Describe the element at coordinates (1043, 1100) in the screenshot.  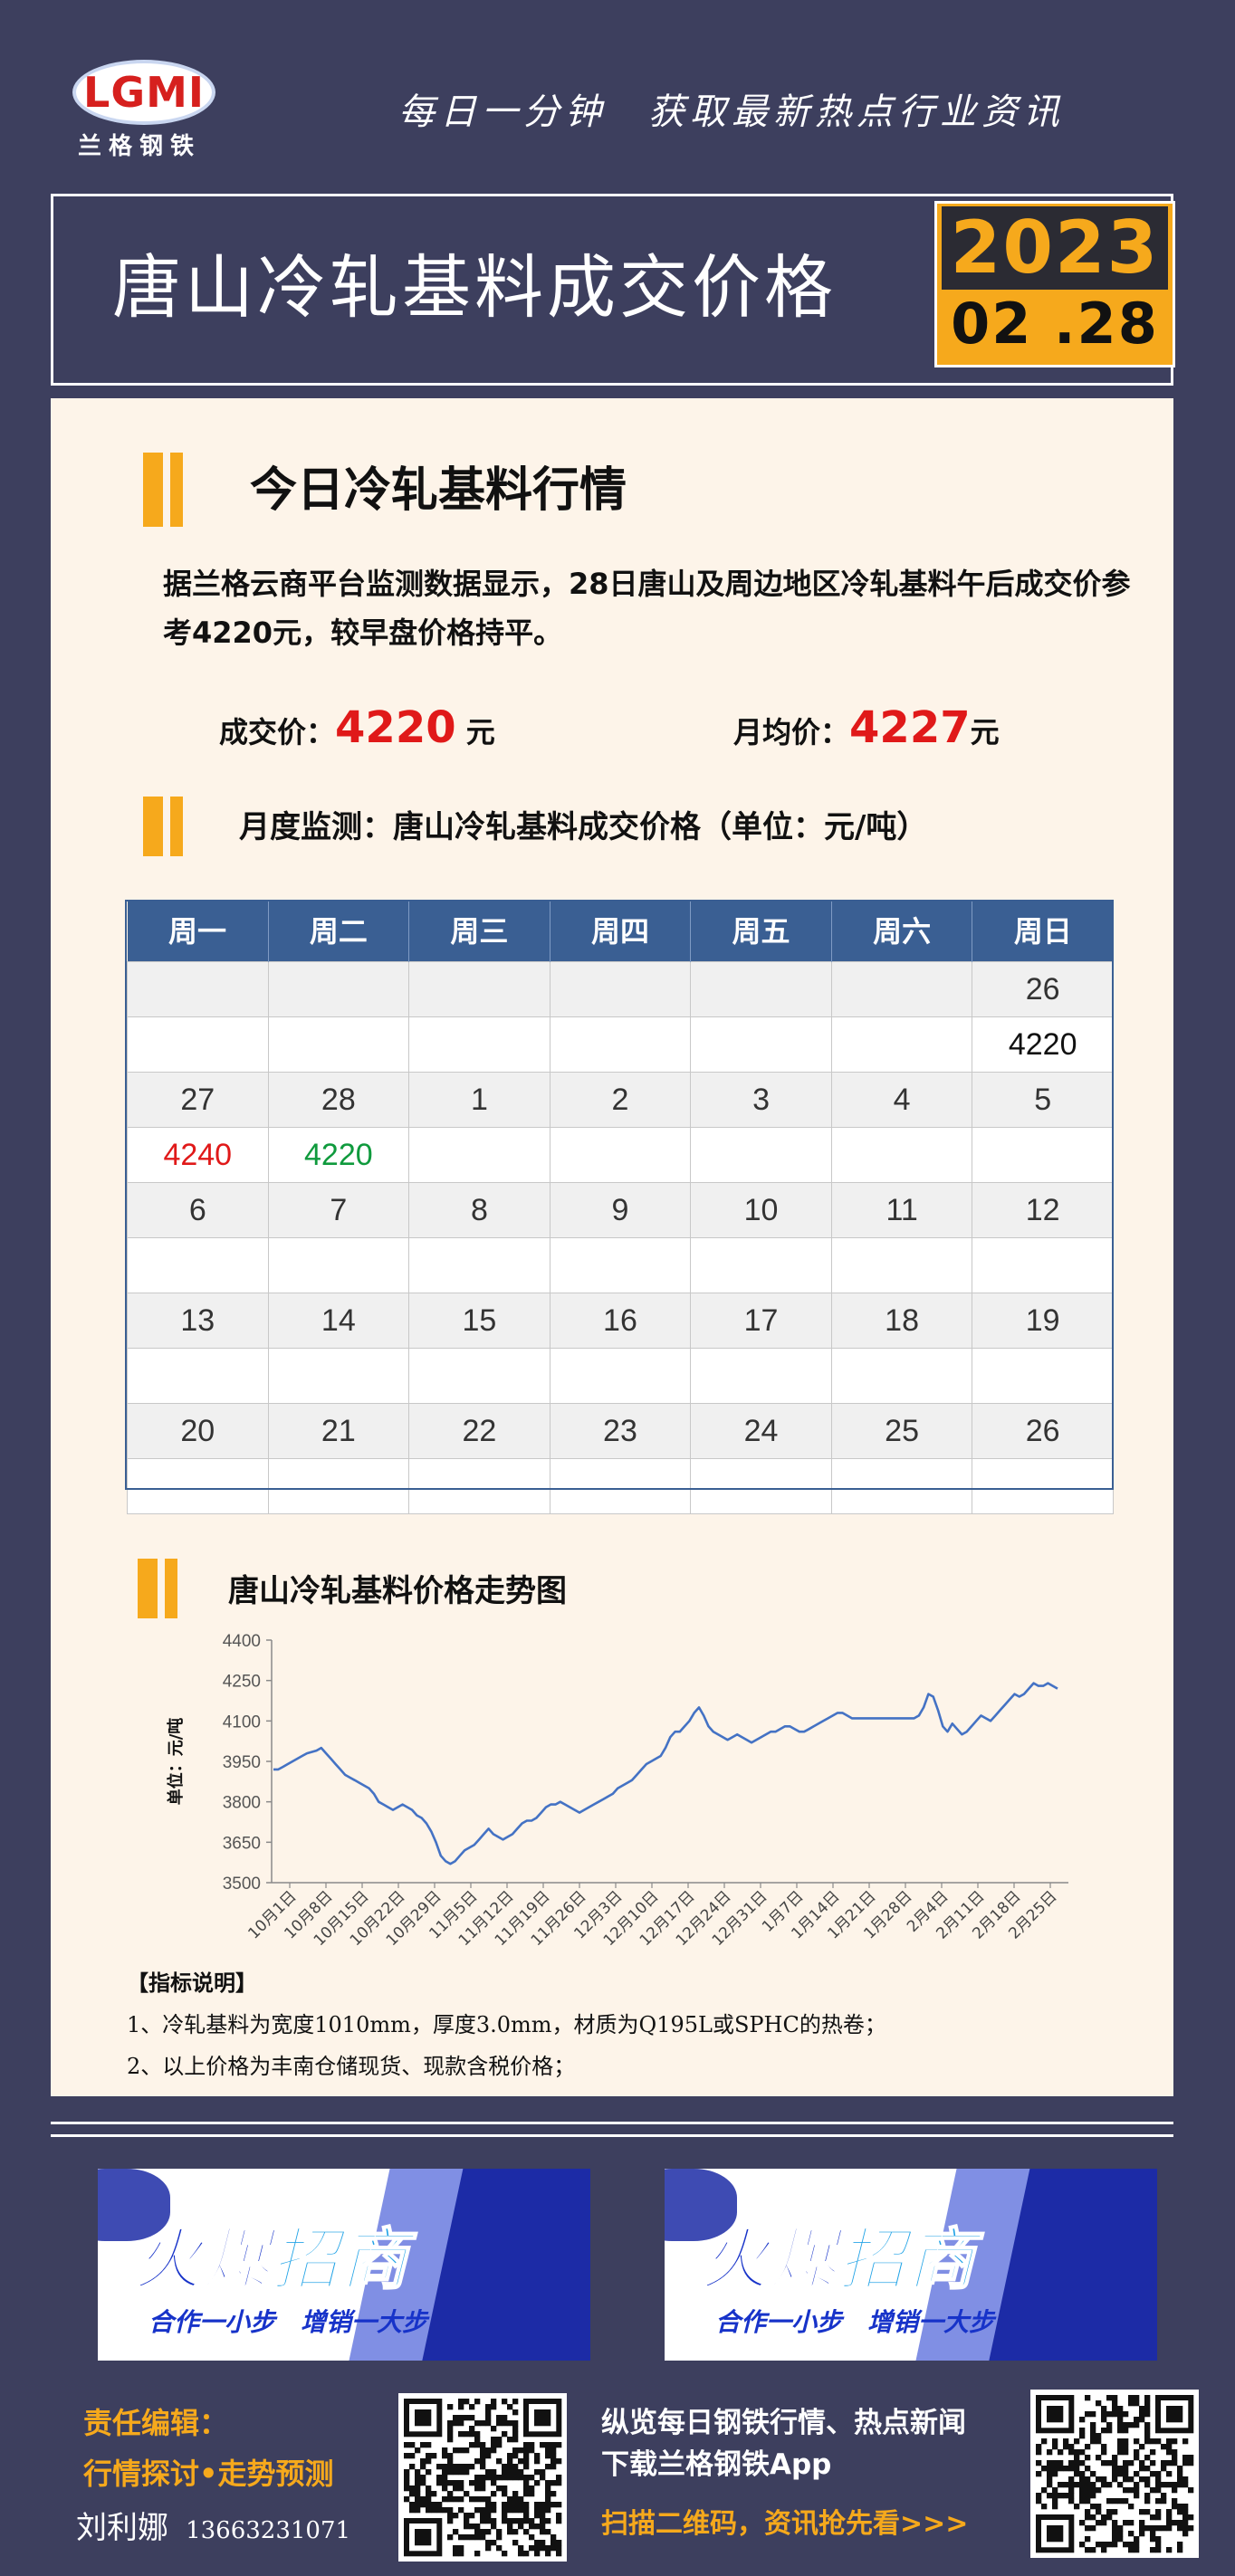
I see `calendar-date: 5` at that location.